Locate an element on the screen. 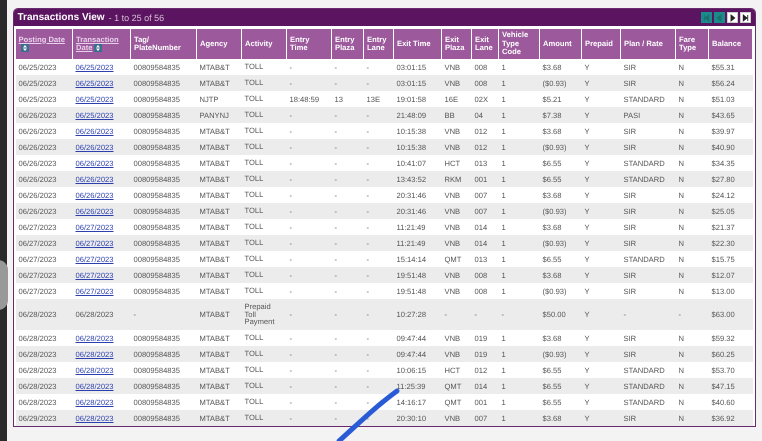 The image size is (762, 441). record-range: - 1 to 25 of 56 is located at coordinates (136, 17).